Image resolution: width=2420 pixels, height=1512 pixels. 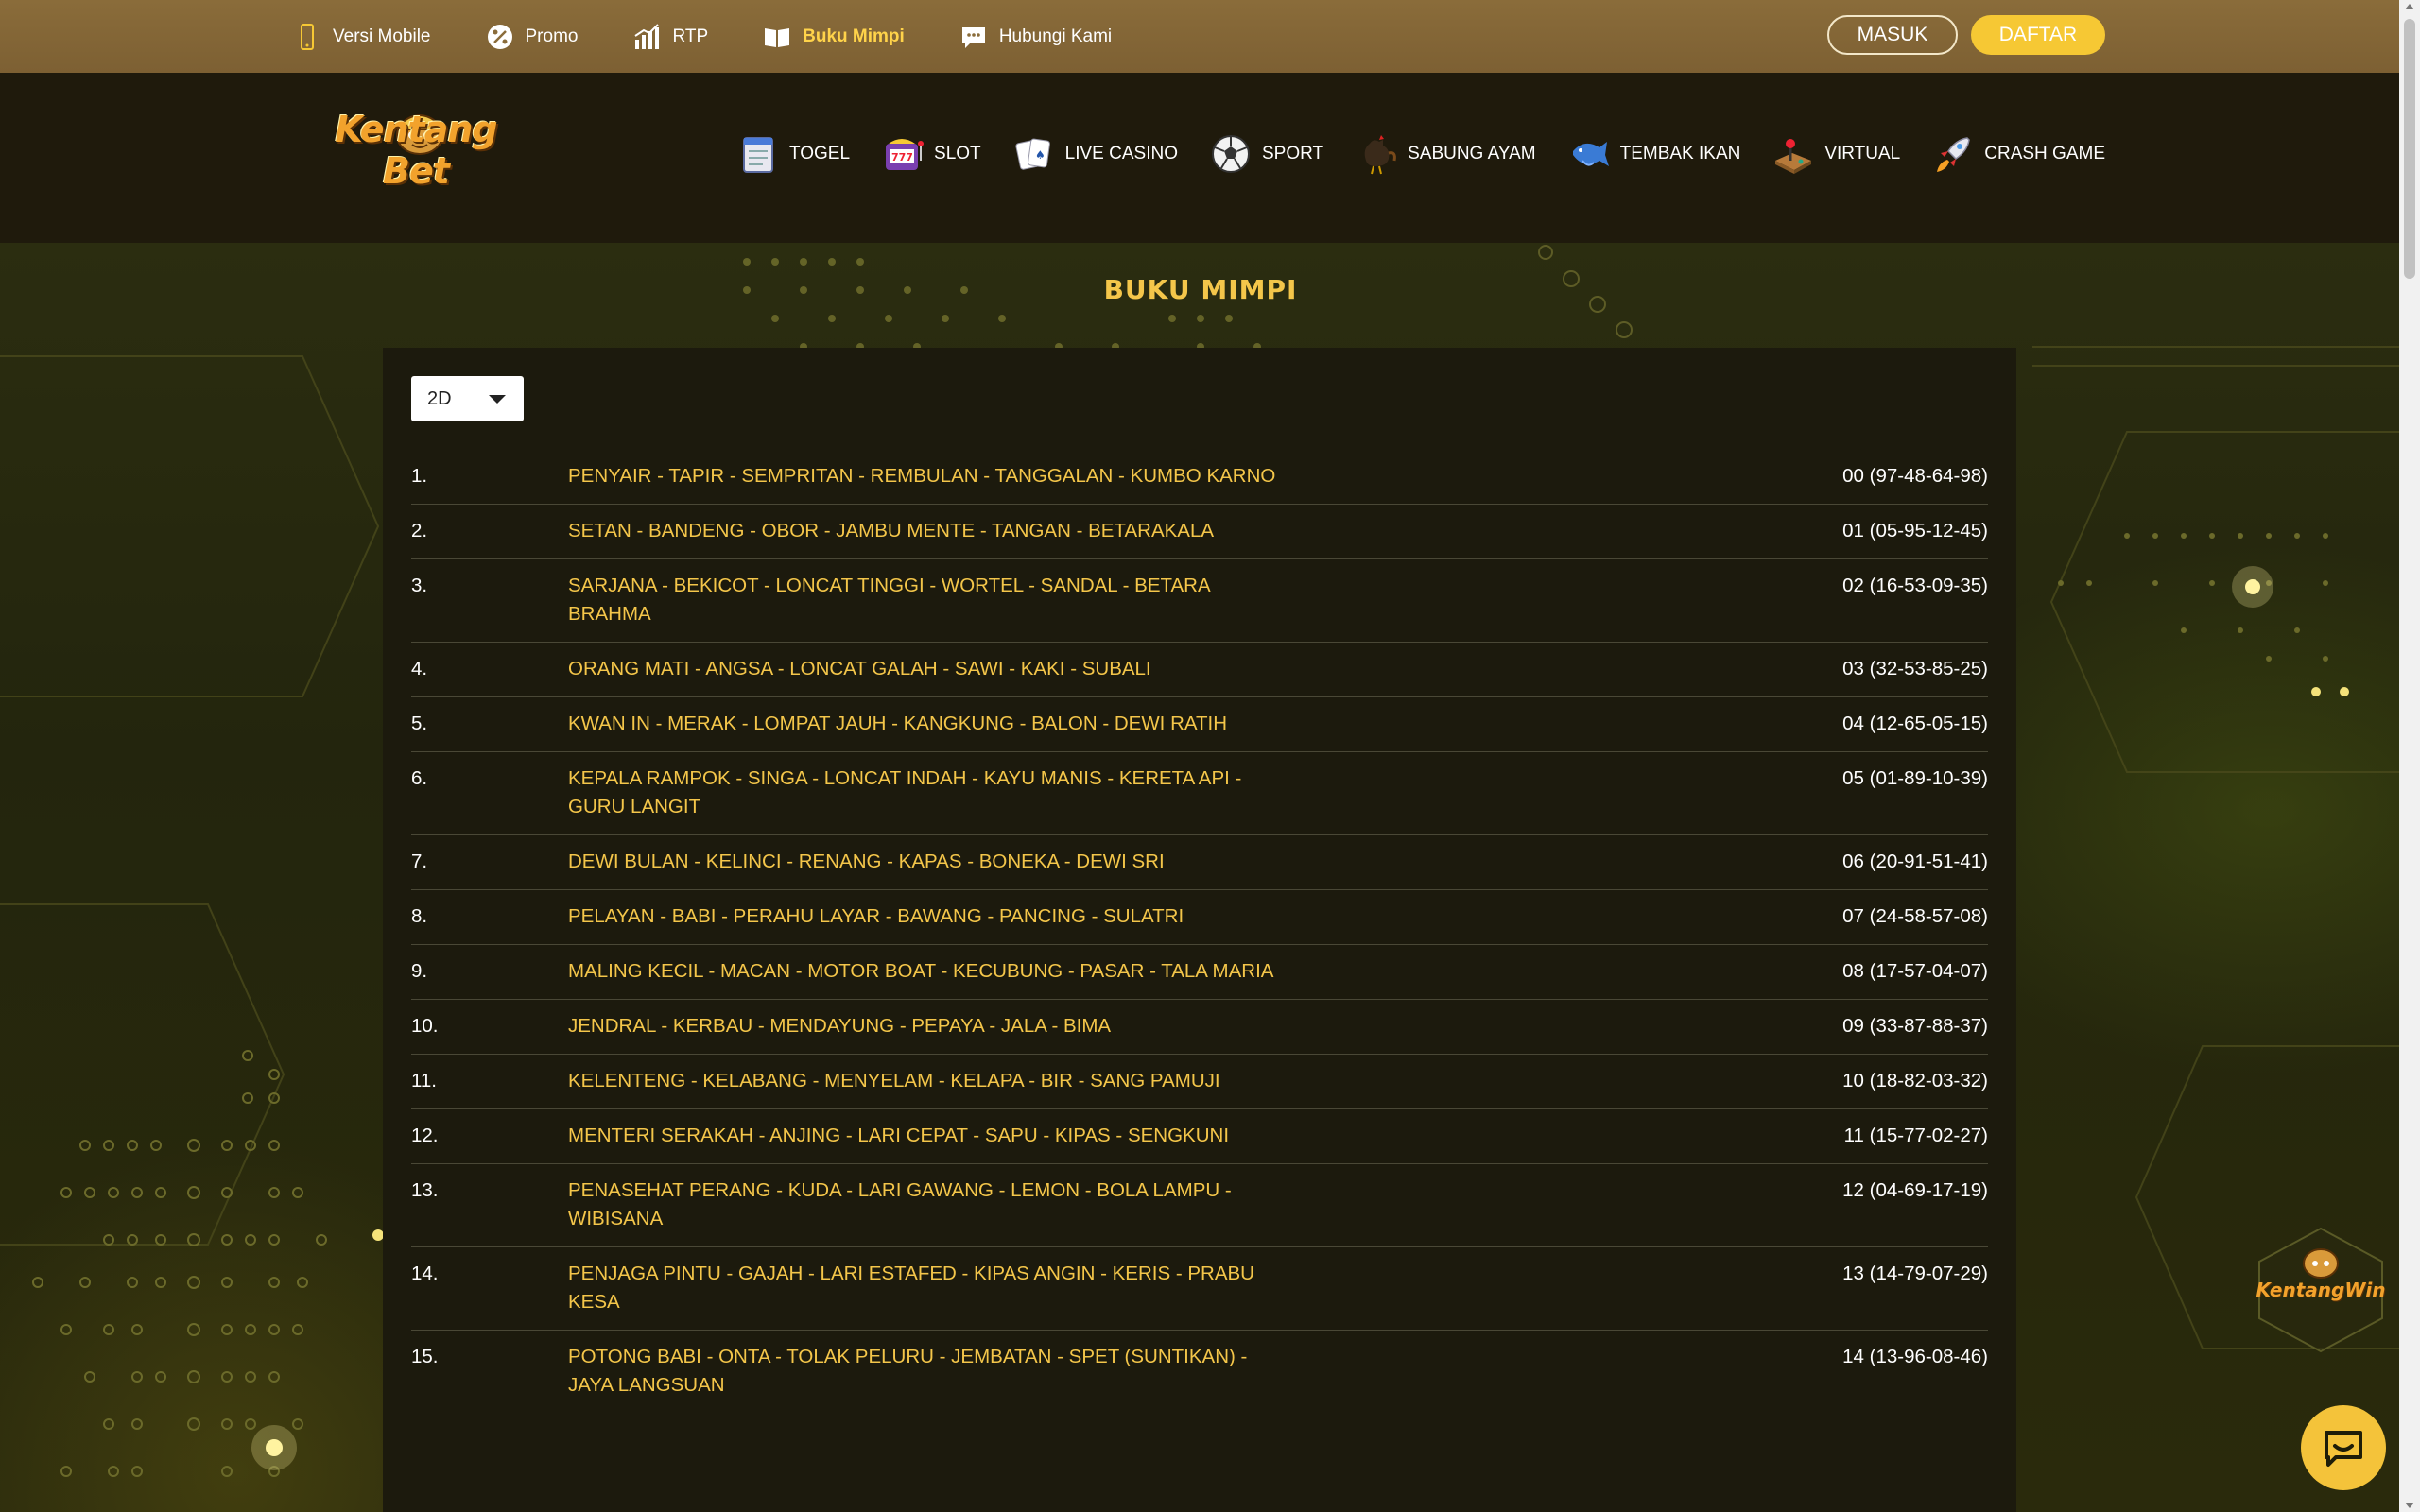 I want to click on bar-chart-icon, so click(x=647, y=36).